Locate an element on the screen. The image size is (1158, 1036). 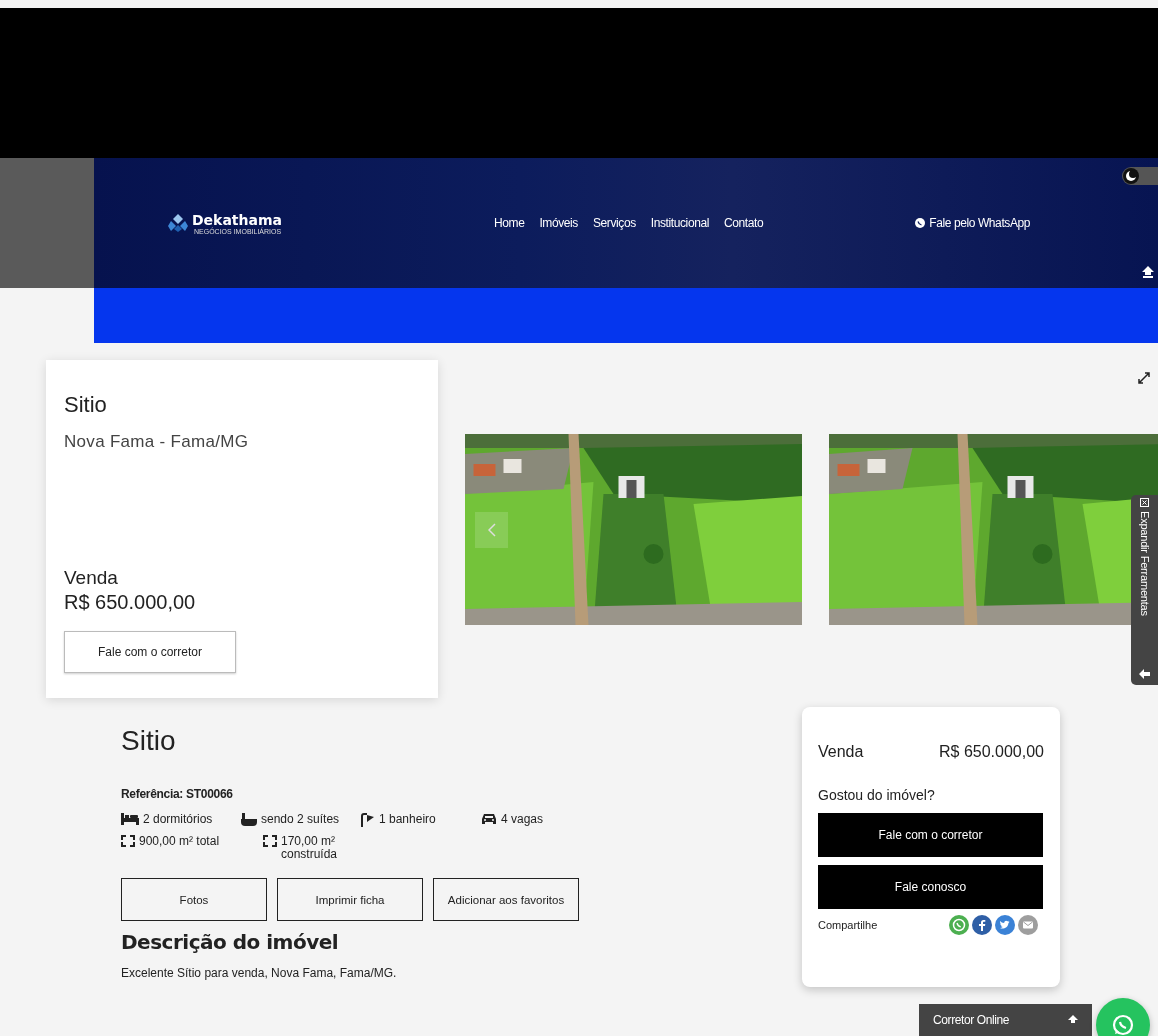
nav-link: Contato is located at coordinates (743, 223).